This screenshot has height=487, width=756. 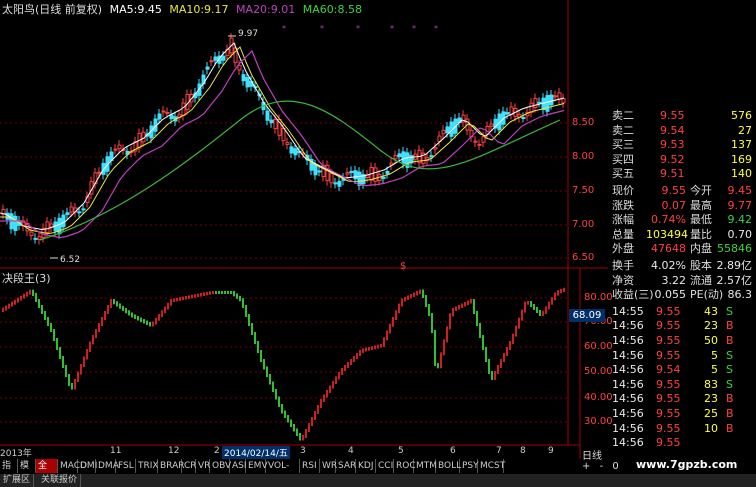 I want to click on stock-name: 太阳鸟(日线 前复权), so click(x=52, y=9).